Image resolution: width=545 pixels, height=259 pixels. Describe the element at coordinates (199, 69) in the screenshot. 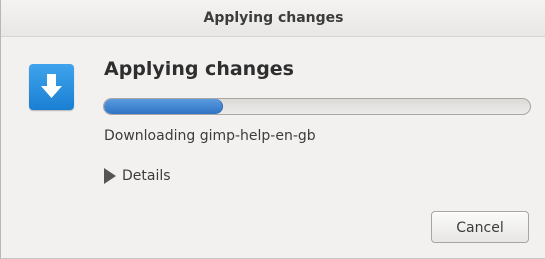

I see `dialog-heading: Applying changes` at that location.